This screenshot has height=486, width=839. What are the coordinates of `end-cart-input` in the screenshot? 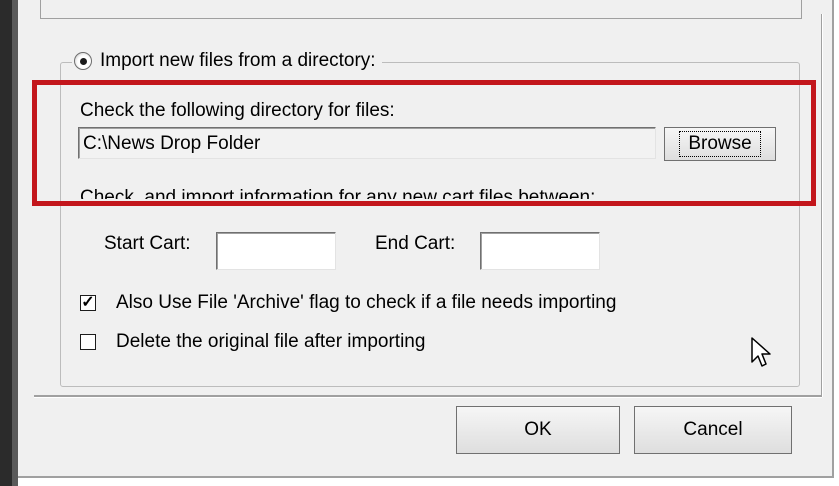 It's located at (540, 251).